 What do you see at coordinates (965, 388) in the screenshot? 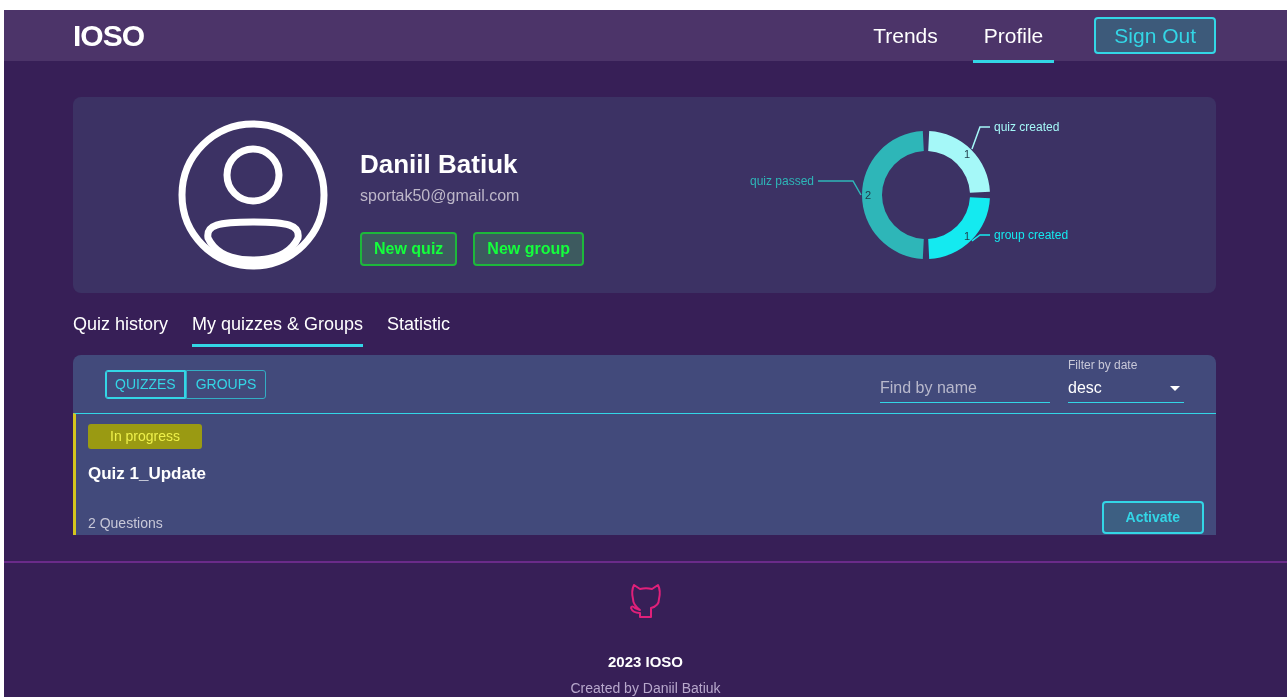
I see `search-field: Find by name` at bounding box center [965, 388].